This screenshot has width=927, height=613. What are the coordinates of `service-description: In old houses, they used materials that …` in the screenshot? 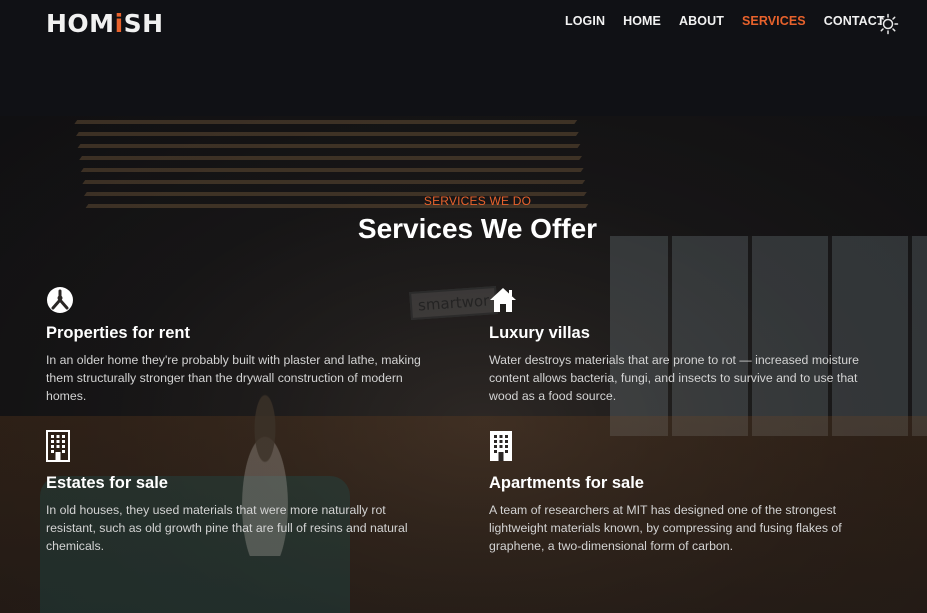 It's located at (227, 528).